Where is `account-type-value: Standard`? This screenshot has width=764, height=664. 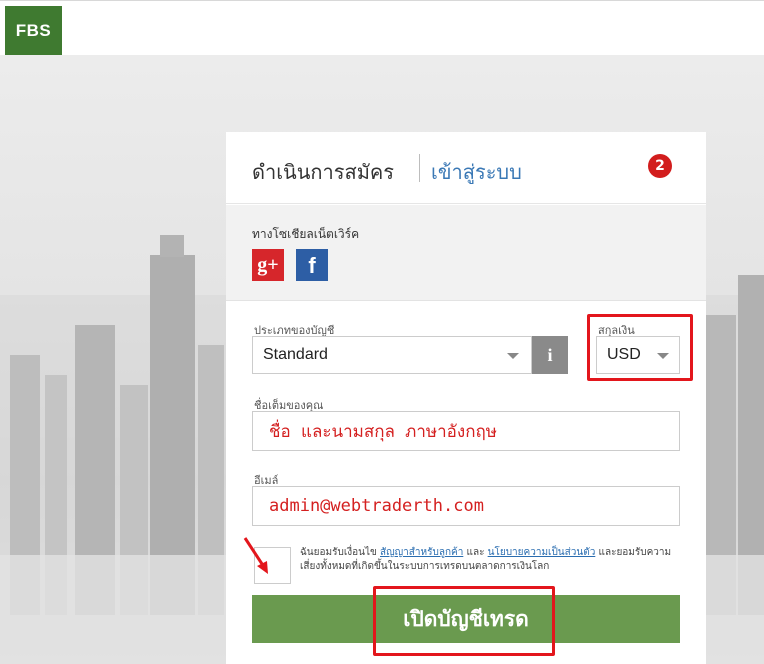
account-type-value: Standard is located at coordinates (295, 354).